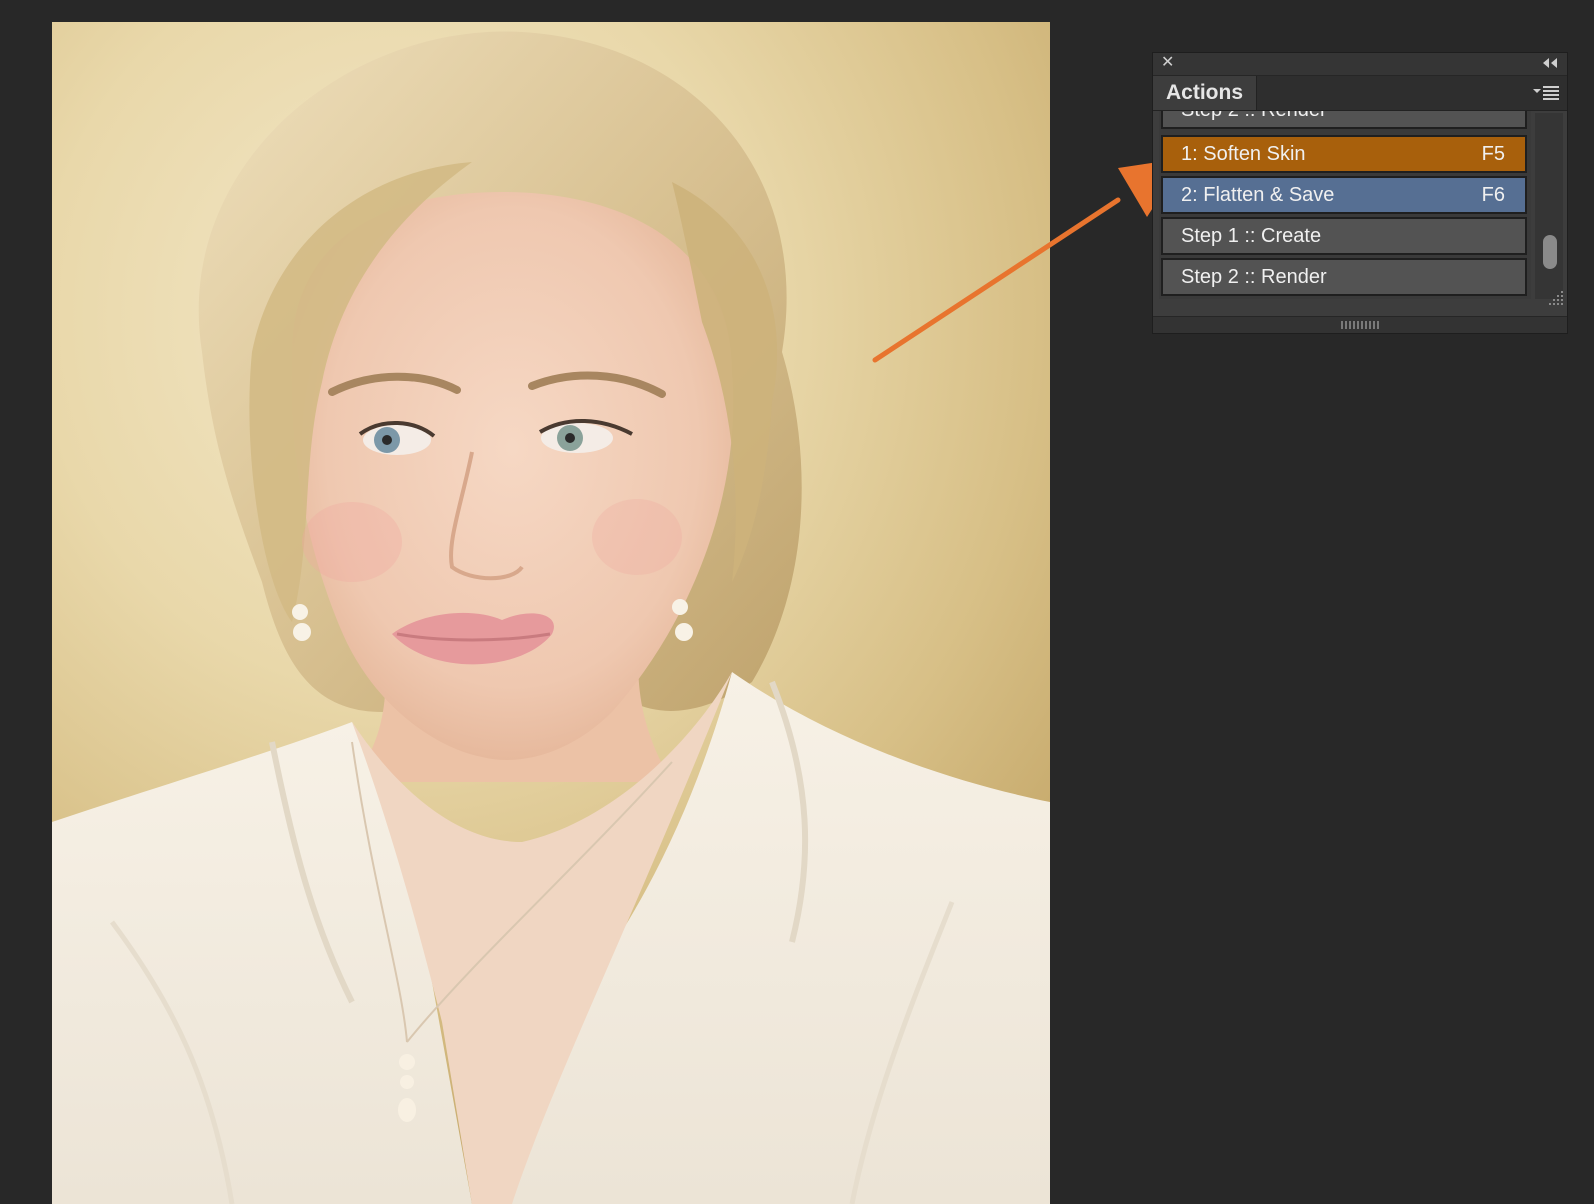 The image size is (1594, 1204). Describe the element at coordinates (1493, 154) in the screenshot. I see `action-item-shortcut: F5` at that location.